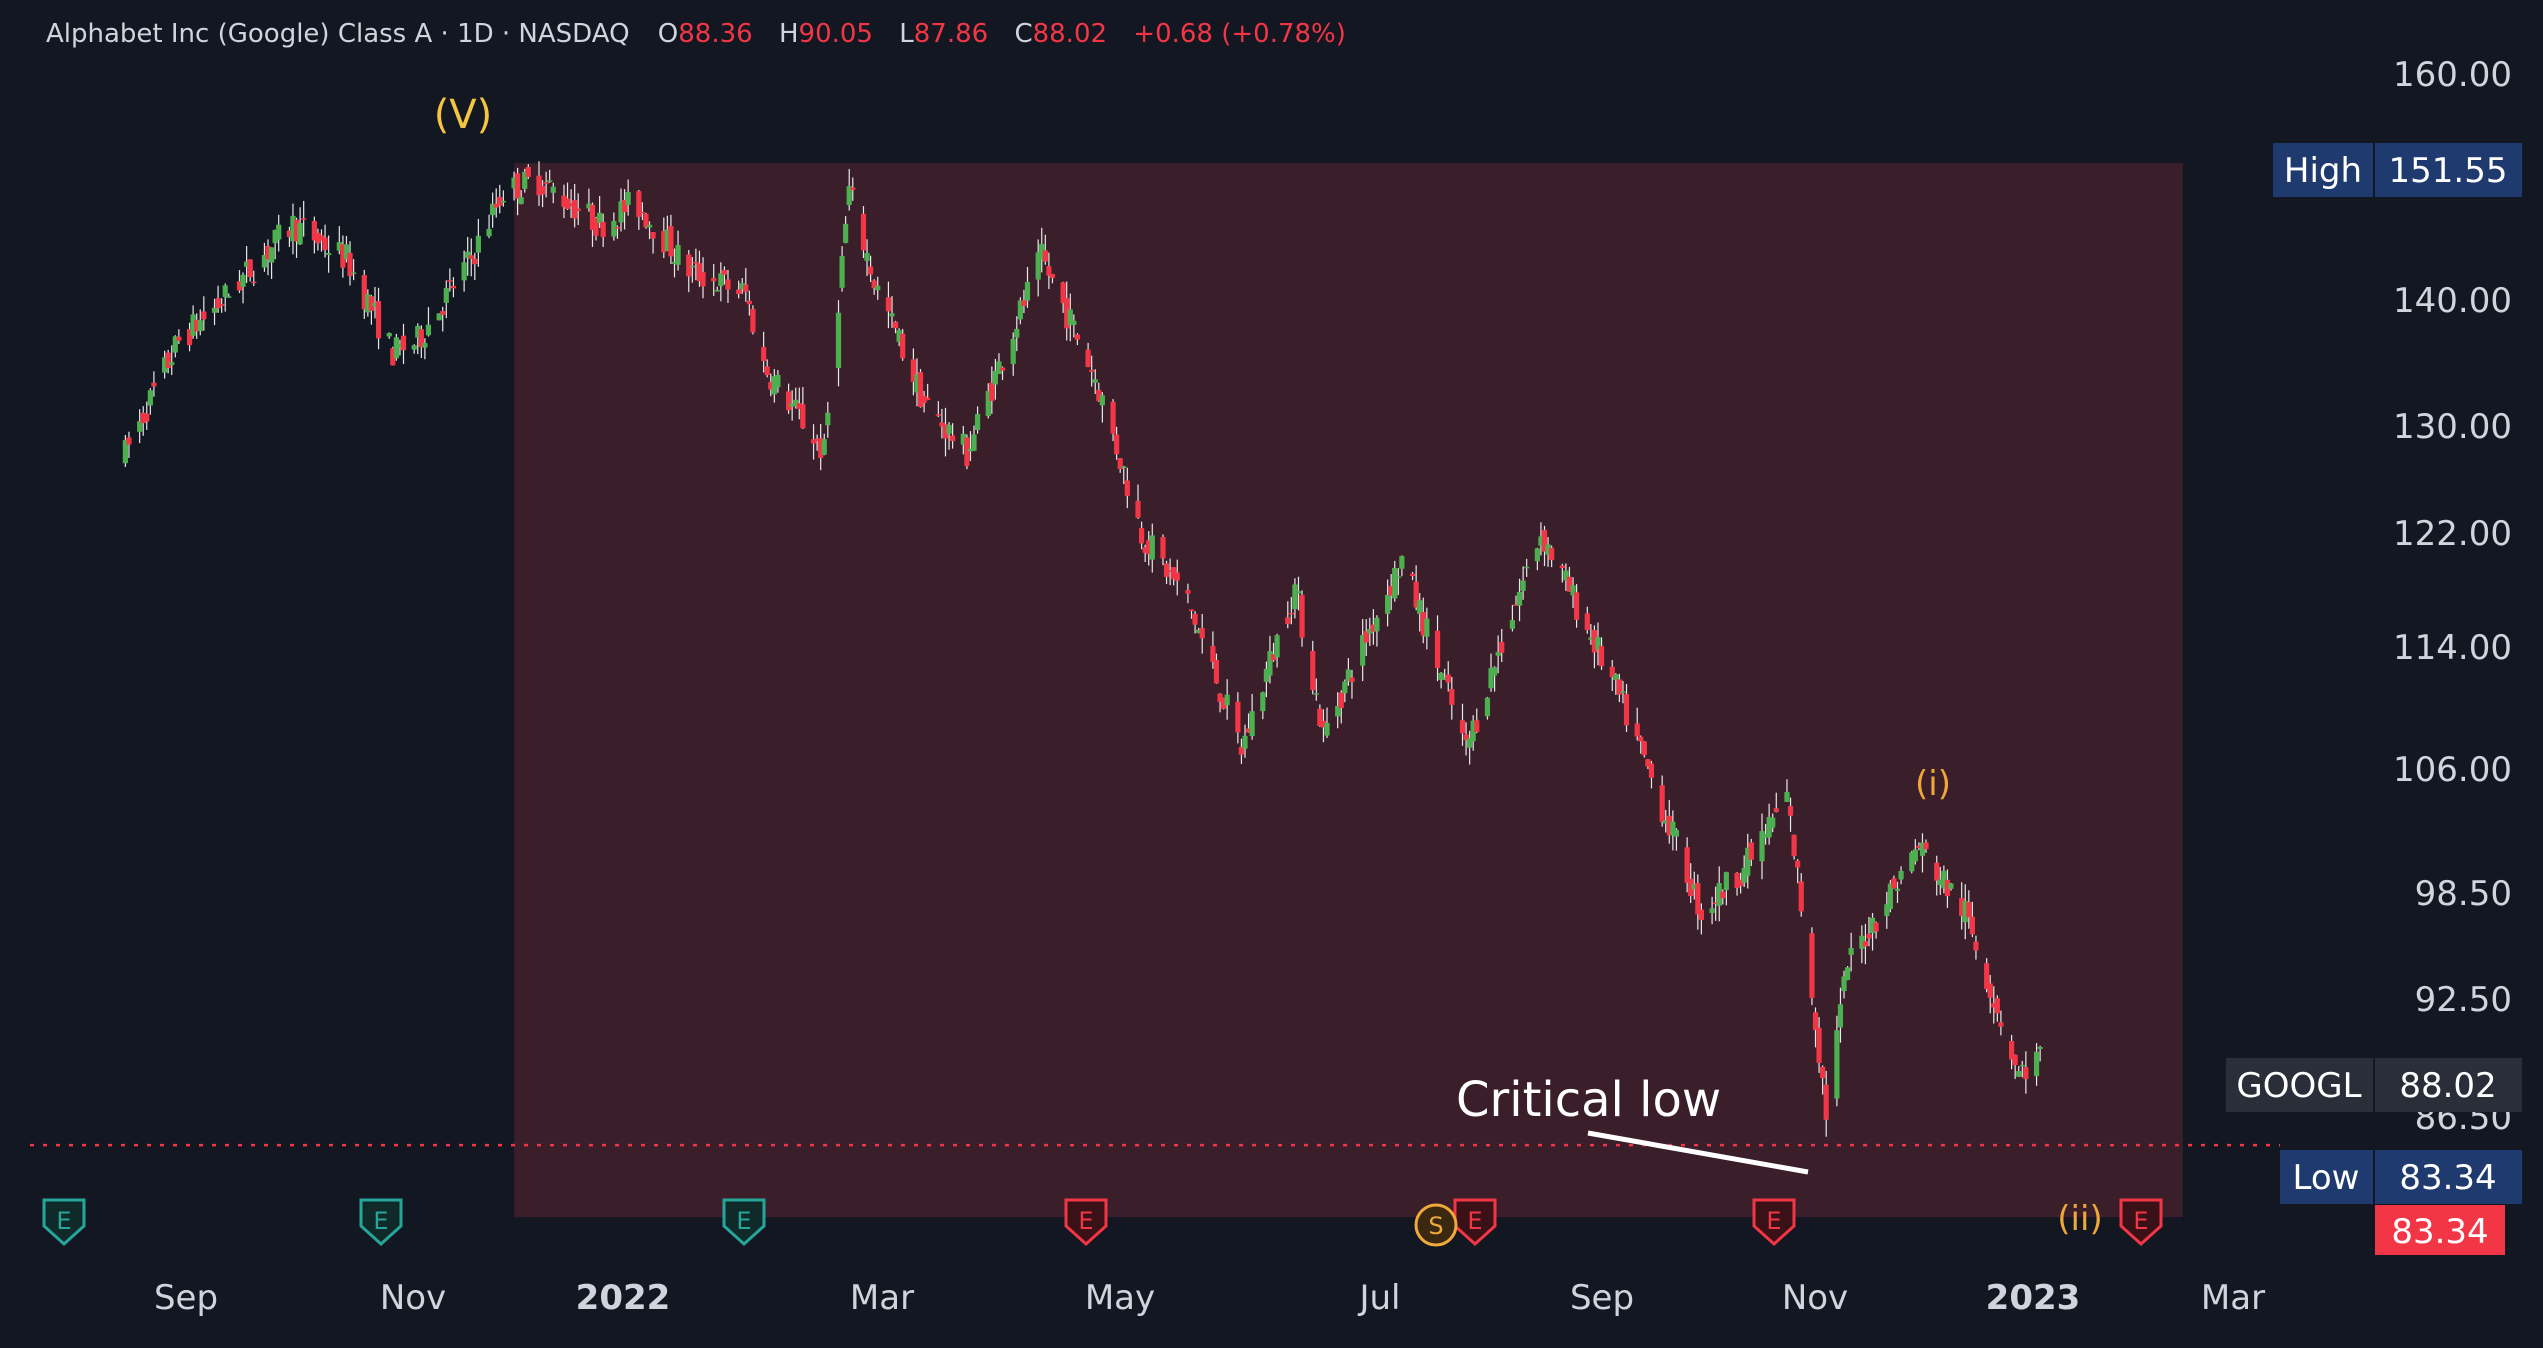 The width and height of the screenshot is (2543, 1348). What do you see at coordinates (1070, 34) in the screenshot?
I see `legend-close-value: 88.02` at bounding box center [1070, 34].